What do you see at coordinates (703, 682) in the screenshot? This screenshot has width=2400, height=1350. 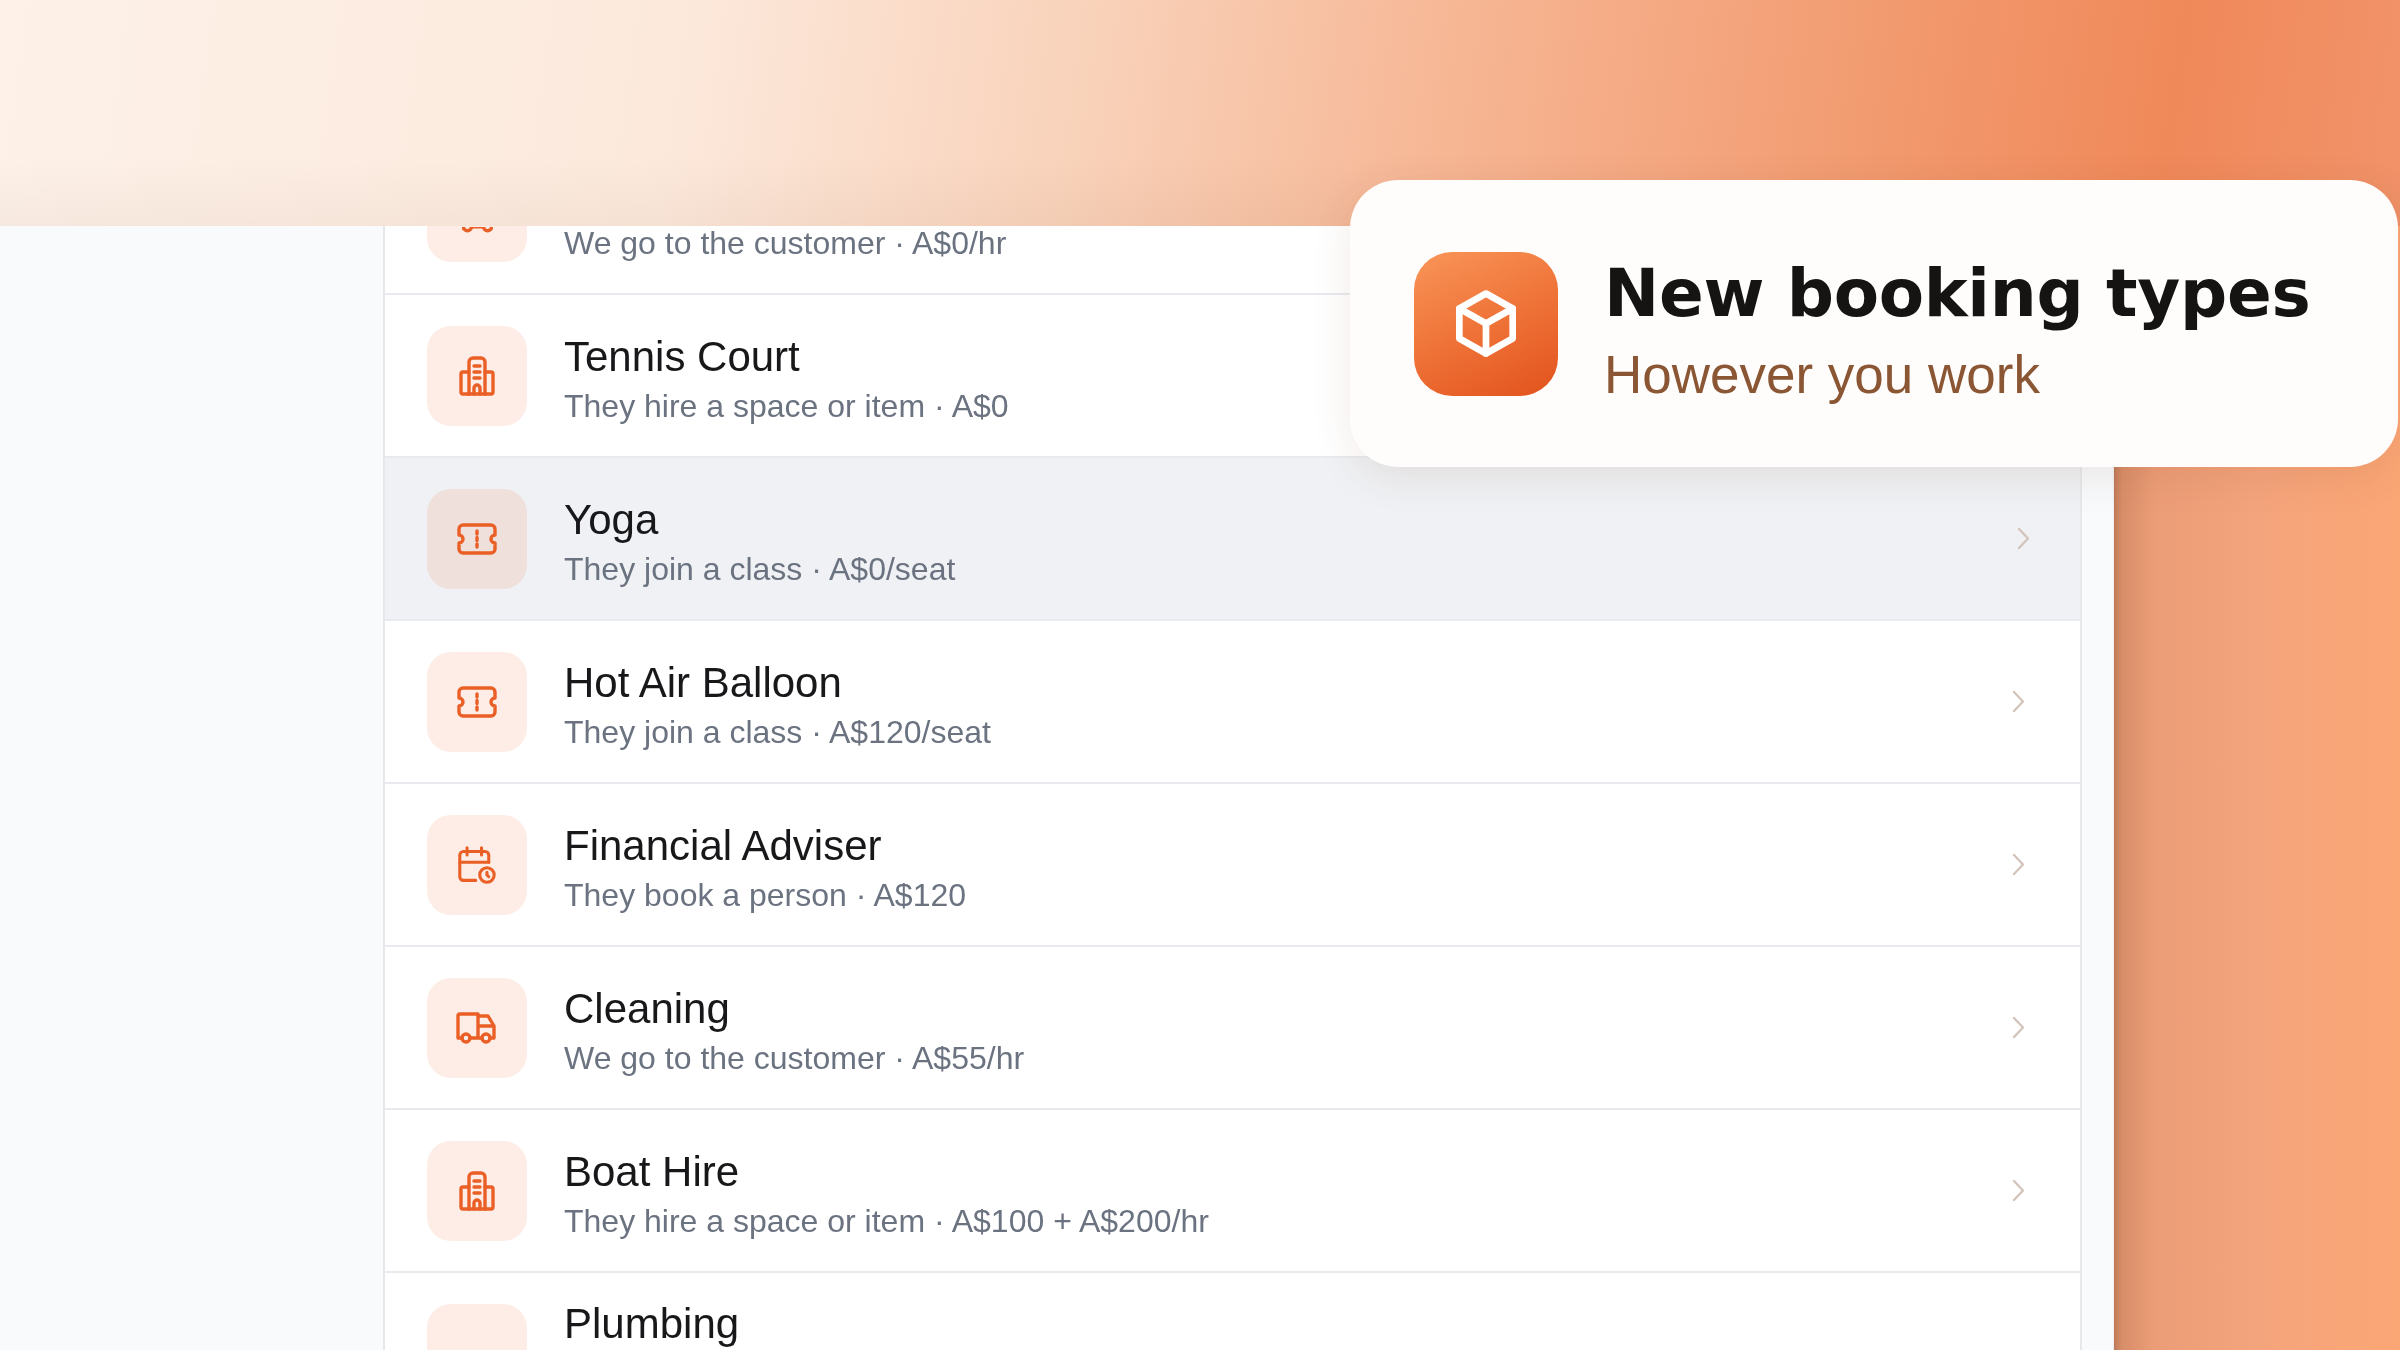 I see `row-title: Hot Air Balloon` at bounding box center [703, 682].